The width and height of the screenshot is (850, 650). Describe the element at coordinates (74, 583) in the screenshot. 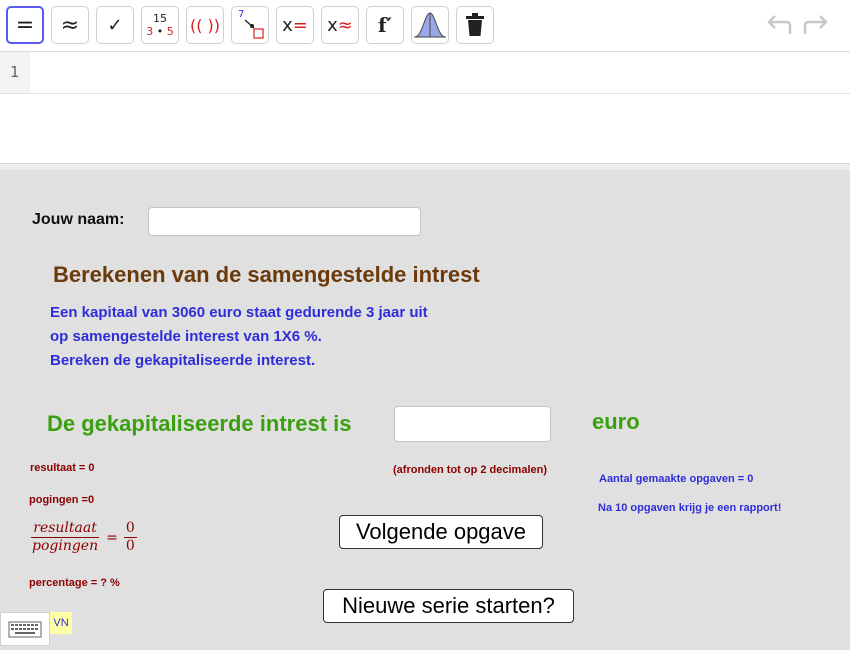

I see `percentage-text: percentage = ? %` at that location.